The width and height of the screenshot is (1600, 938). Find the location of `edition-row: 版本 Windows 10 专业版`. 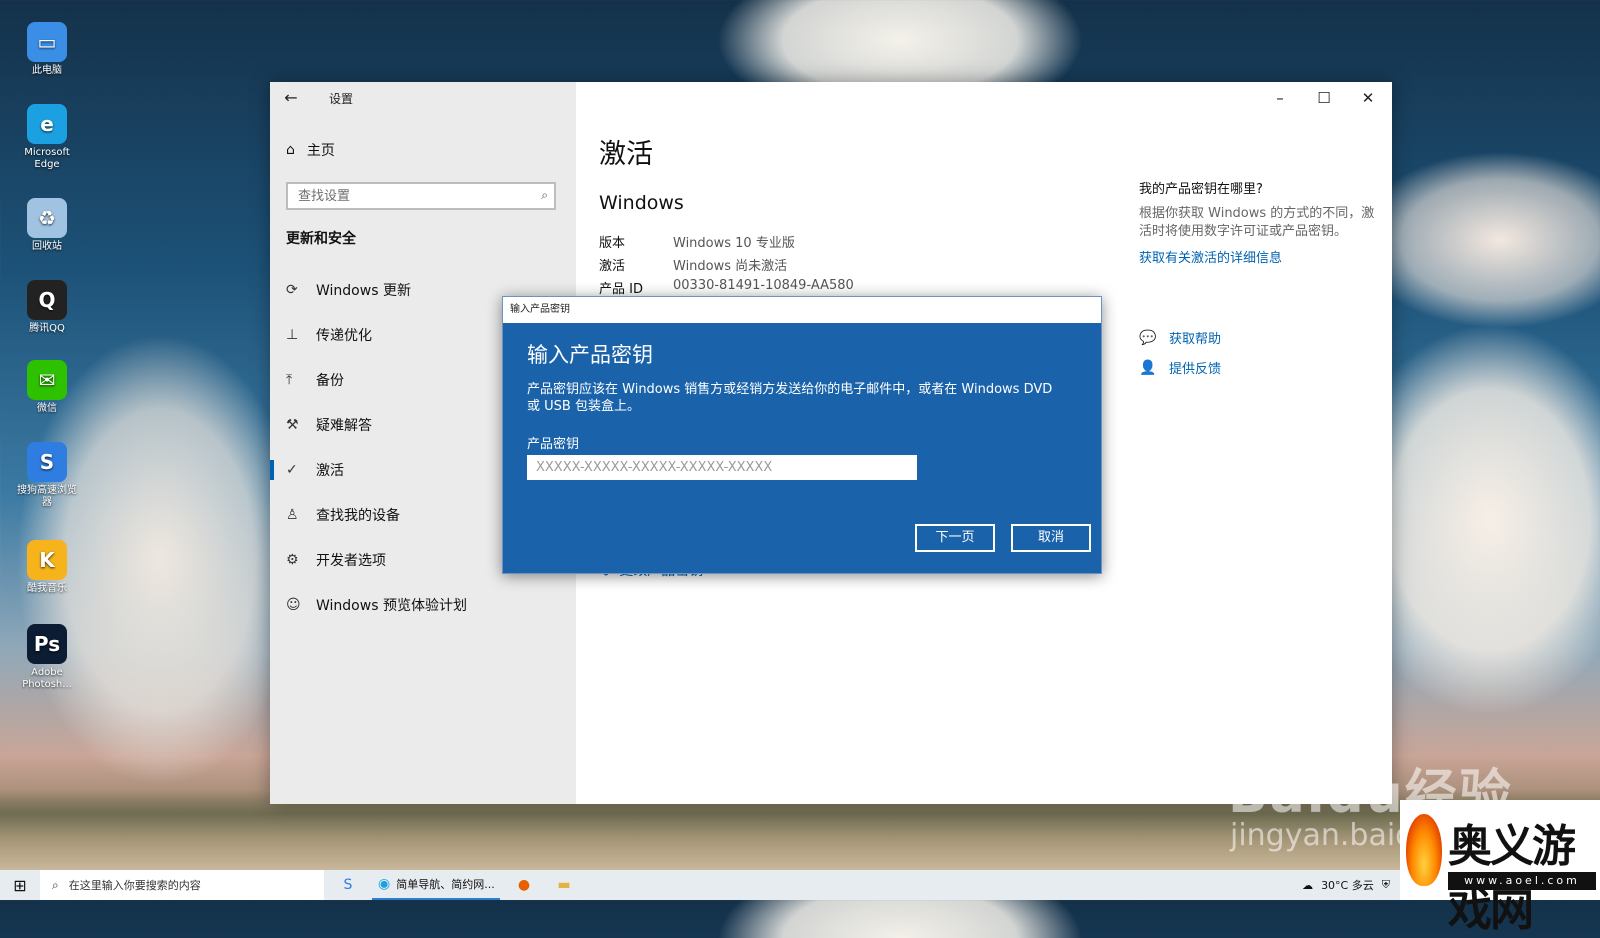

edition-row: 版本 Windows 10 专业版 is located at coordinates (697, 241).